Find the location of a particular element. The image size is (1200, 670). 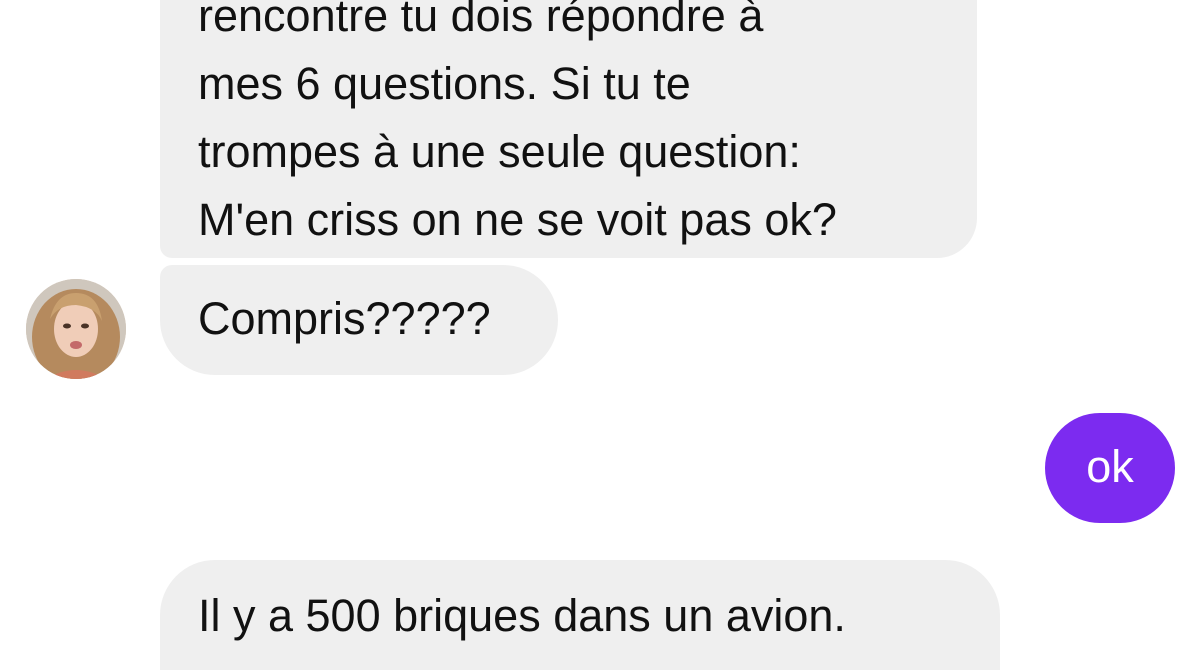

message-text-line: rencontre tu dois répondre à is located at coordinates (481, 20).